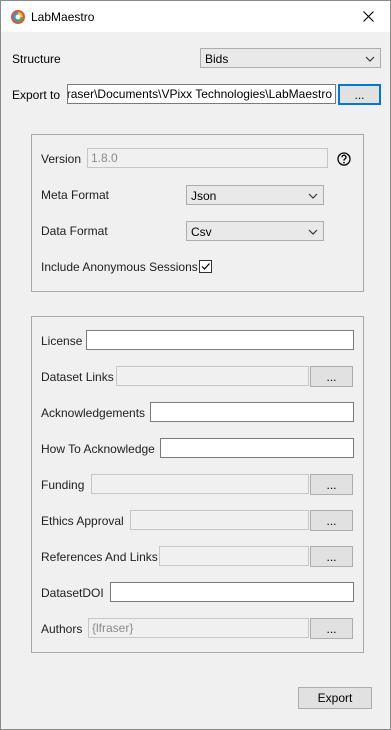  Describe the element at coordinates (104, 158) in the screenshot. I see `version-placeholder: 1.8.0` at that location.